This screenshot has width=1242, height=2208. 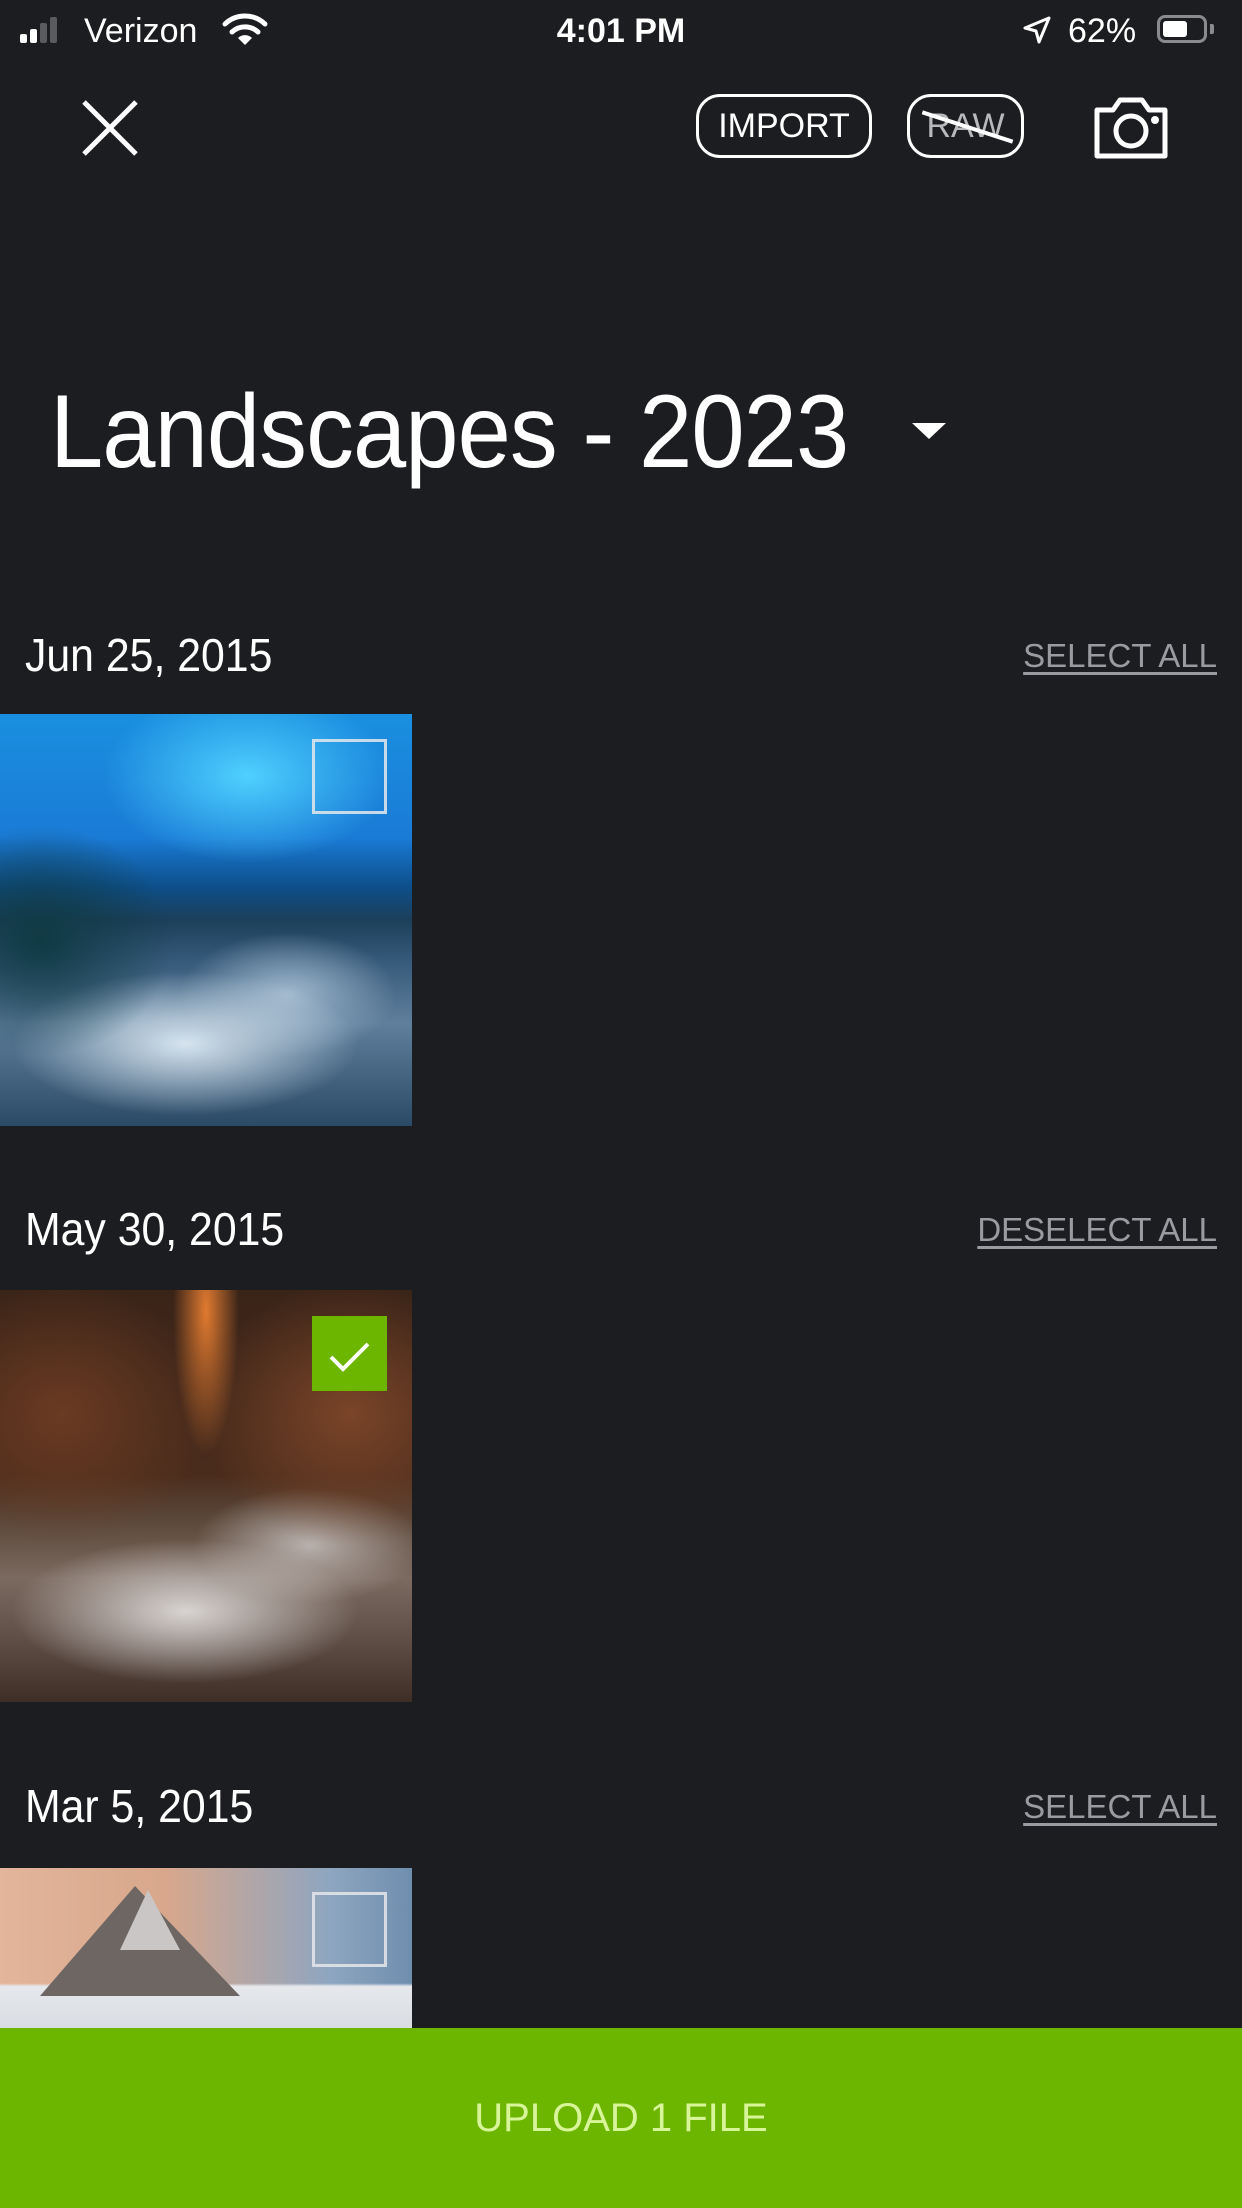 I want to click on group-date: Jun 25, 2015, so click(x=149, y=655).